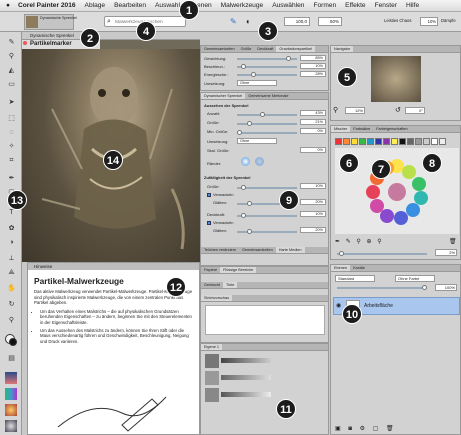 The image size is (461, 435). Describe the element at coordinates (398, 110) in the screenshot. I see `rotate-icon: ↺` at that location.